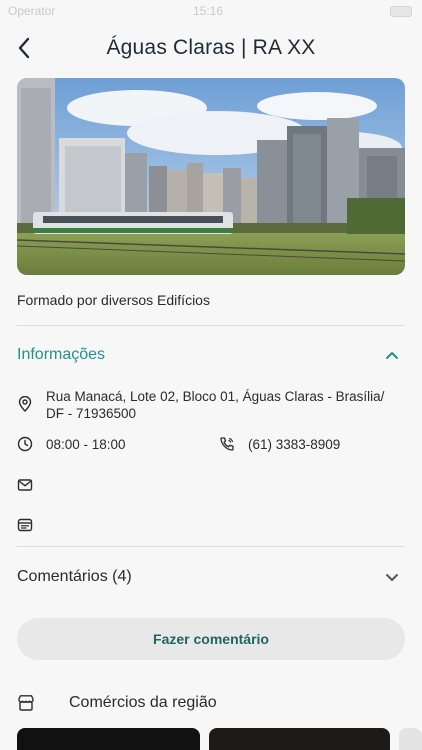 The height and width of the screenshot is (750, 422). I want to click on shops-section-header: Comércios da região, so click(117, 703).